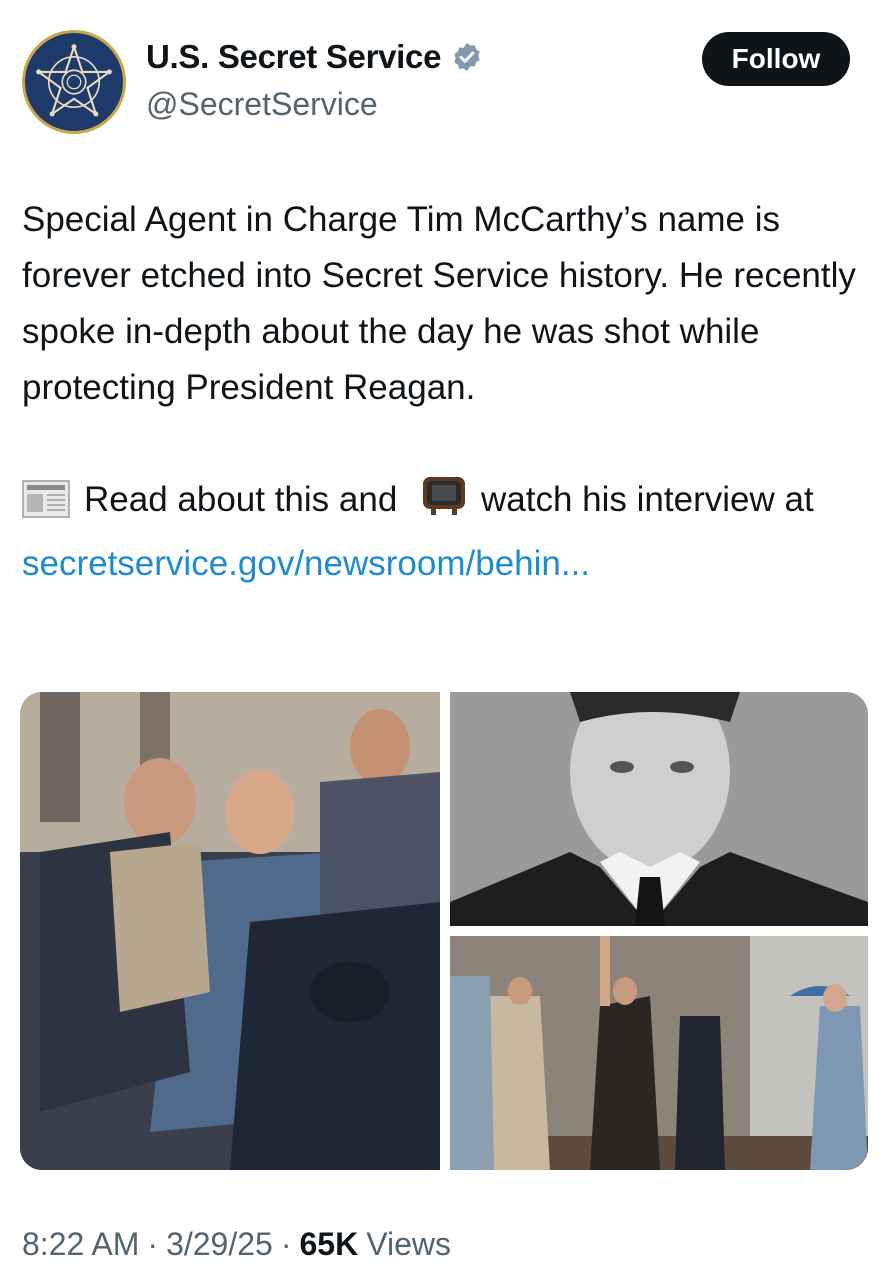 This screenshot has width=889, height=1280. Describe the element at coordinates (293, 57) in the screenshot. I see `display-name: U.S. Secret Service` at that location.